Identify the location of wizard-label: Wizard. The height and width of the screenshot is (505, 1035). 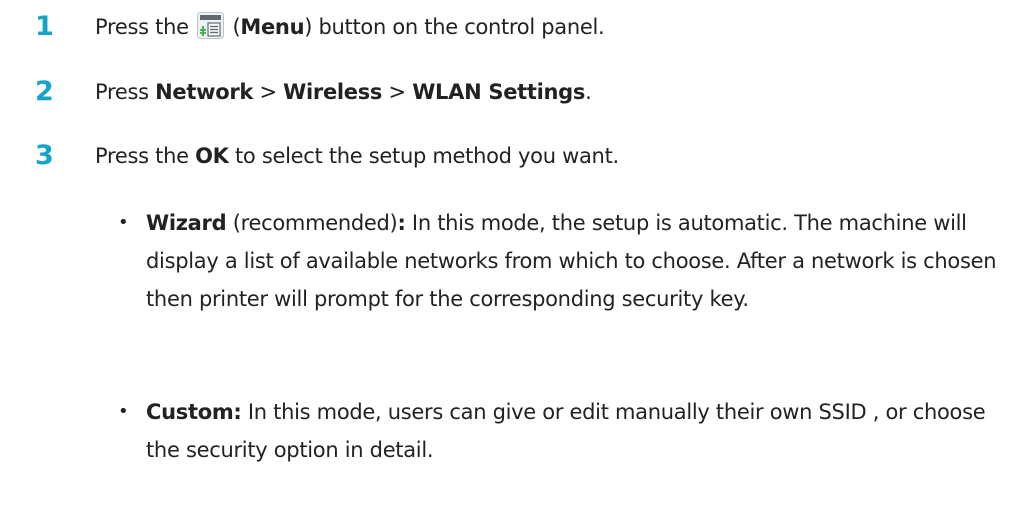
(186, 223).